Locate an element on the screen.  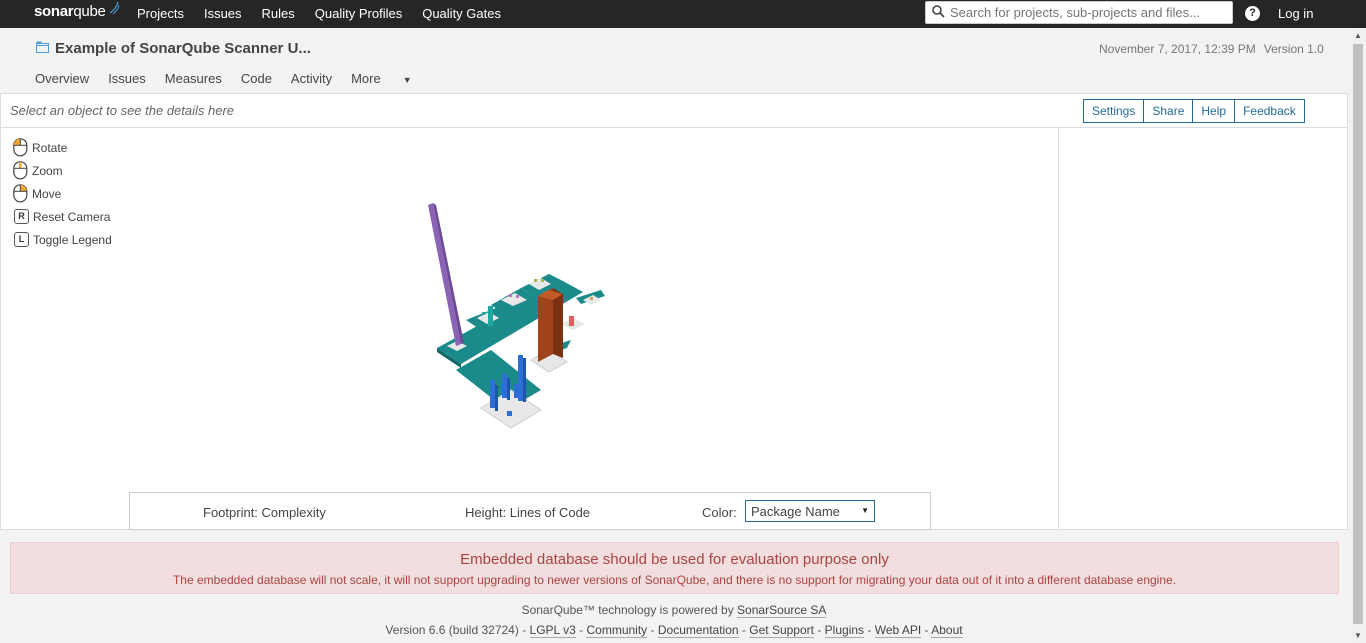
analysis-date: November 7, 2017, 12:39 PM is located at coordinates (1177, 49).